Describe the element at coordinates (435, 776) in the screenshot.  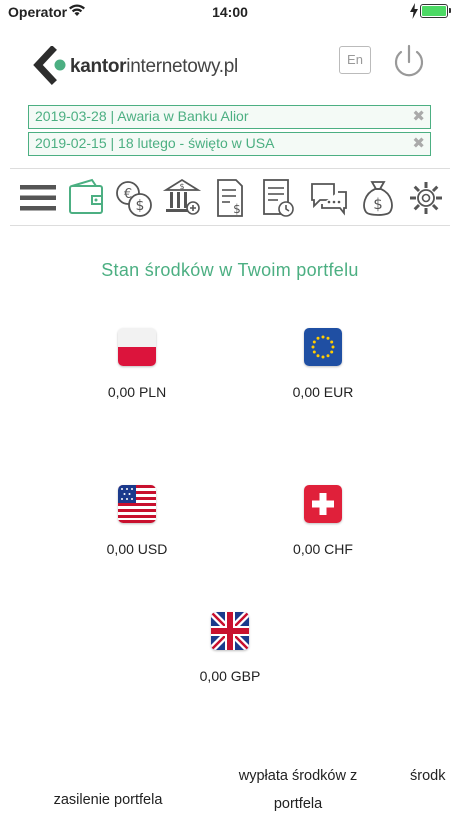
I see `tab-more: środk` at that location.